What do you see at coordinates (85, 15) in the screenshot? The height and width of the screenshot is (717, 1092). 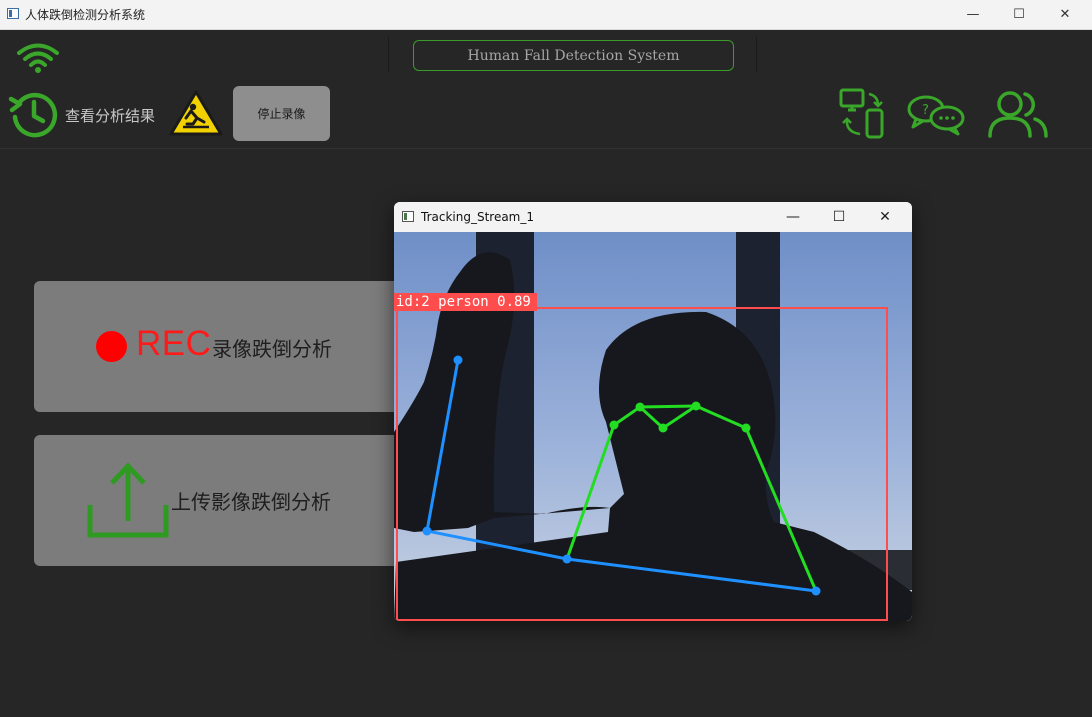 I see `window-title: 人体跌倒检测分析系统` at bounding box center [85, 15].